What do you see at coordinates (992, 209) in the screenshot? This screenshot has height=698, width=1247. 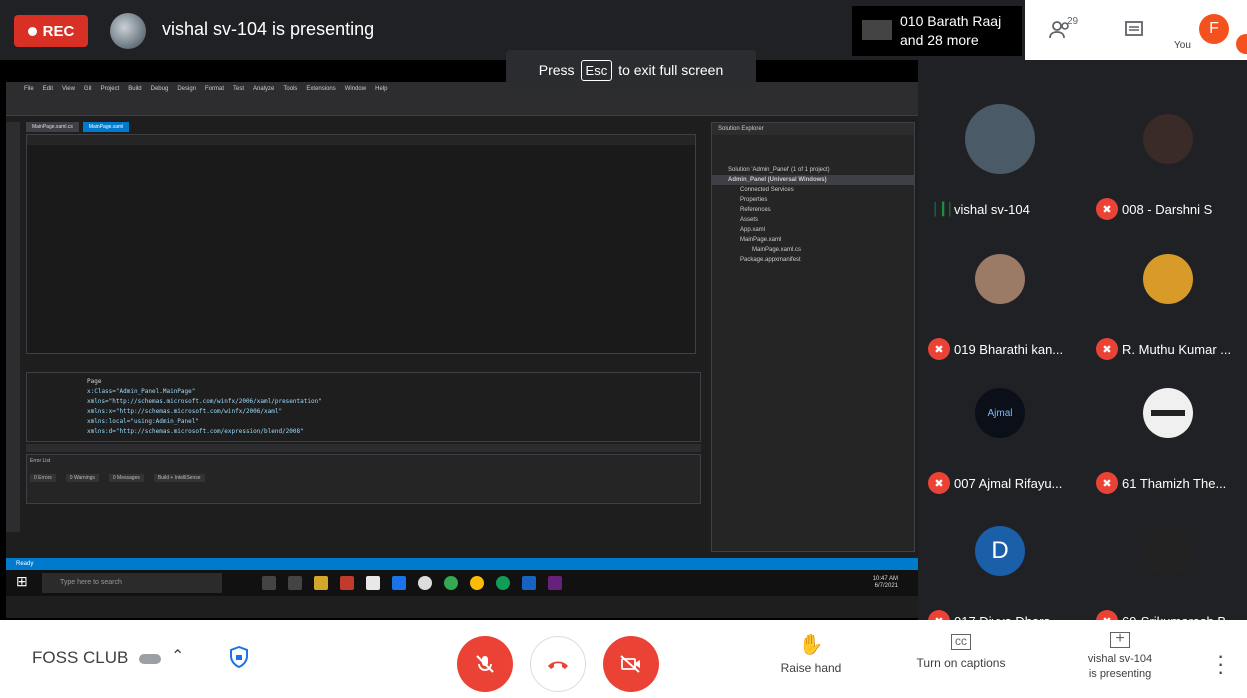 I see `participant-name: vishal sv-104` at bounding box center [992, 209].